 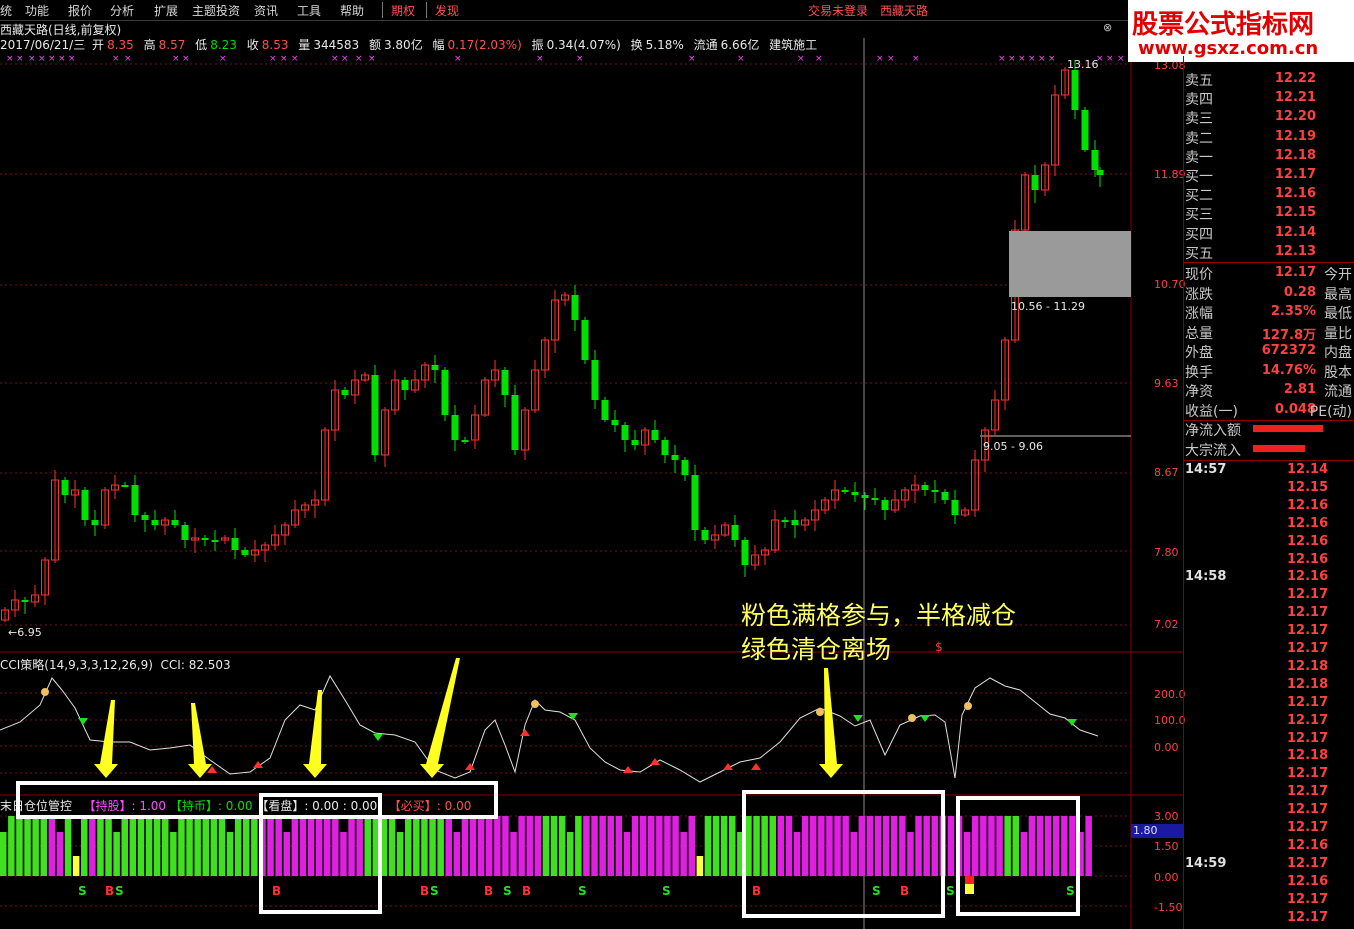 I want to click on bid-row: 买二 12.16, so click(x=1268, y=194).